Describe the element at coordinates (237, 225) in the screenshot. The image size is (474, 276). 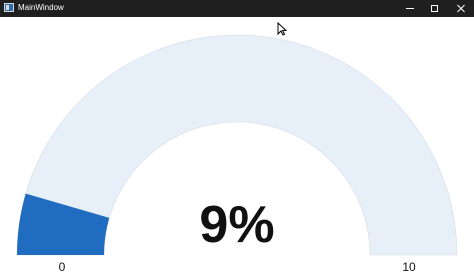
I see `gauge-value-label: 9%` at that location.